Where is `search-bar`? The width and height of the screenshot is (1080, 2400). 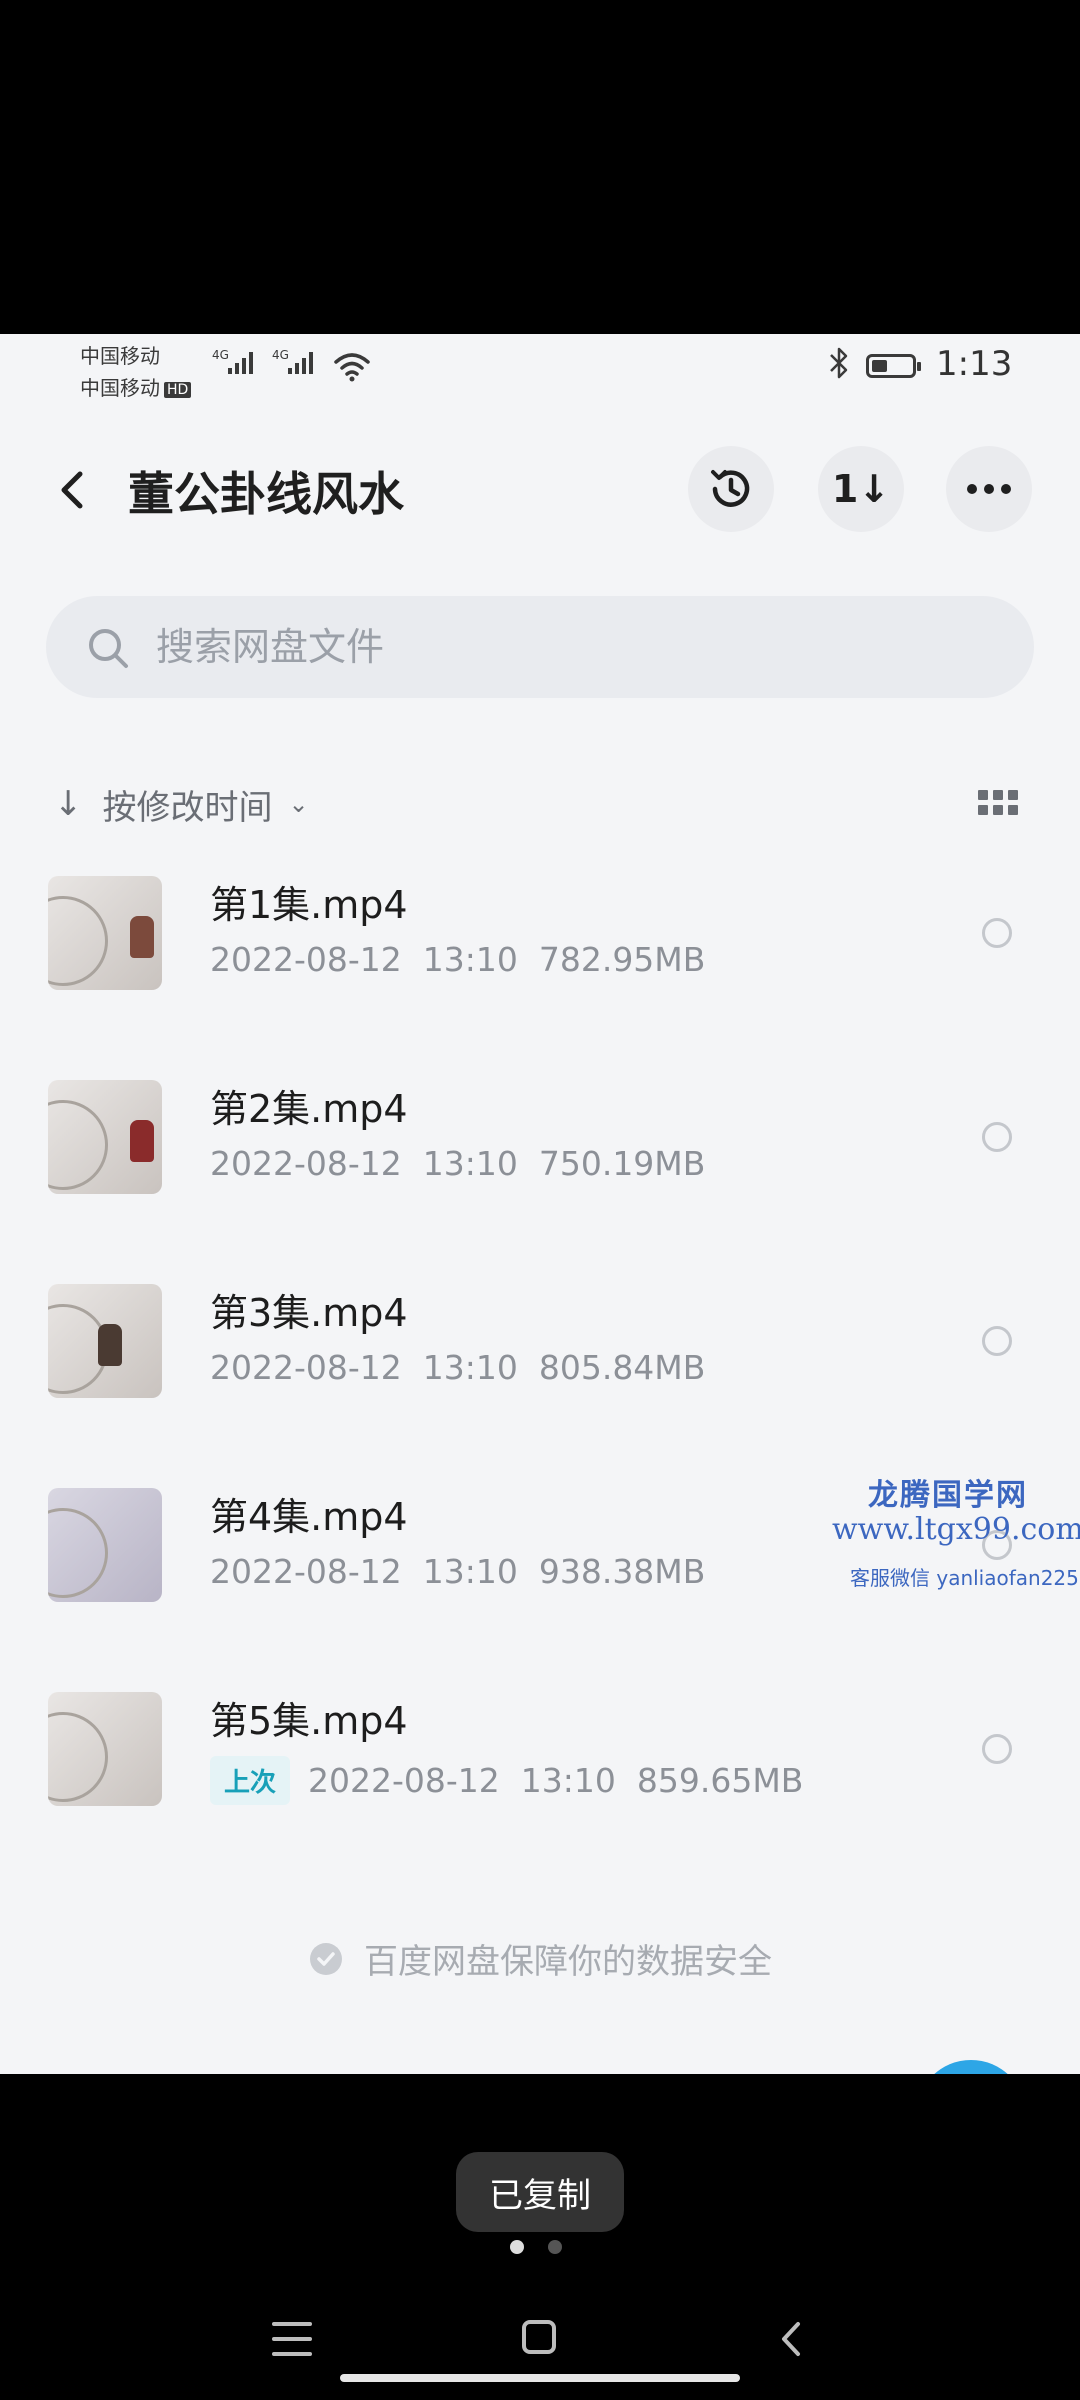 search-bar is located at coordinates (540, 647).